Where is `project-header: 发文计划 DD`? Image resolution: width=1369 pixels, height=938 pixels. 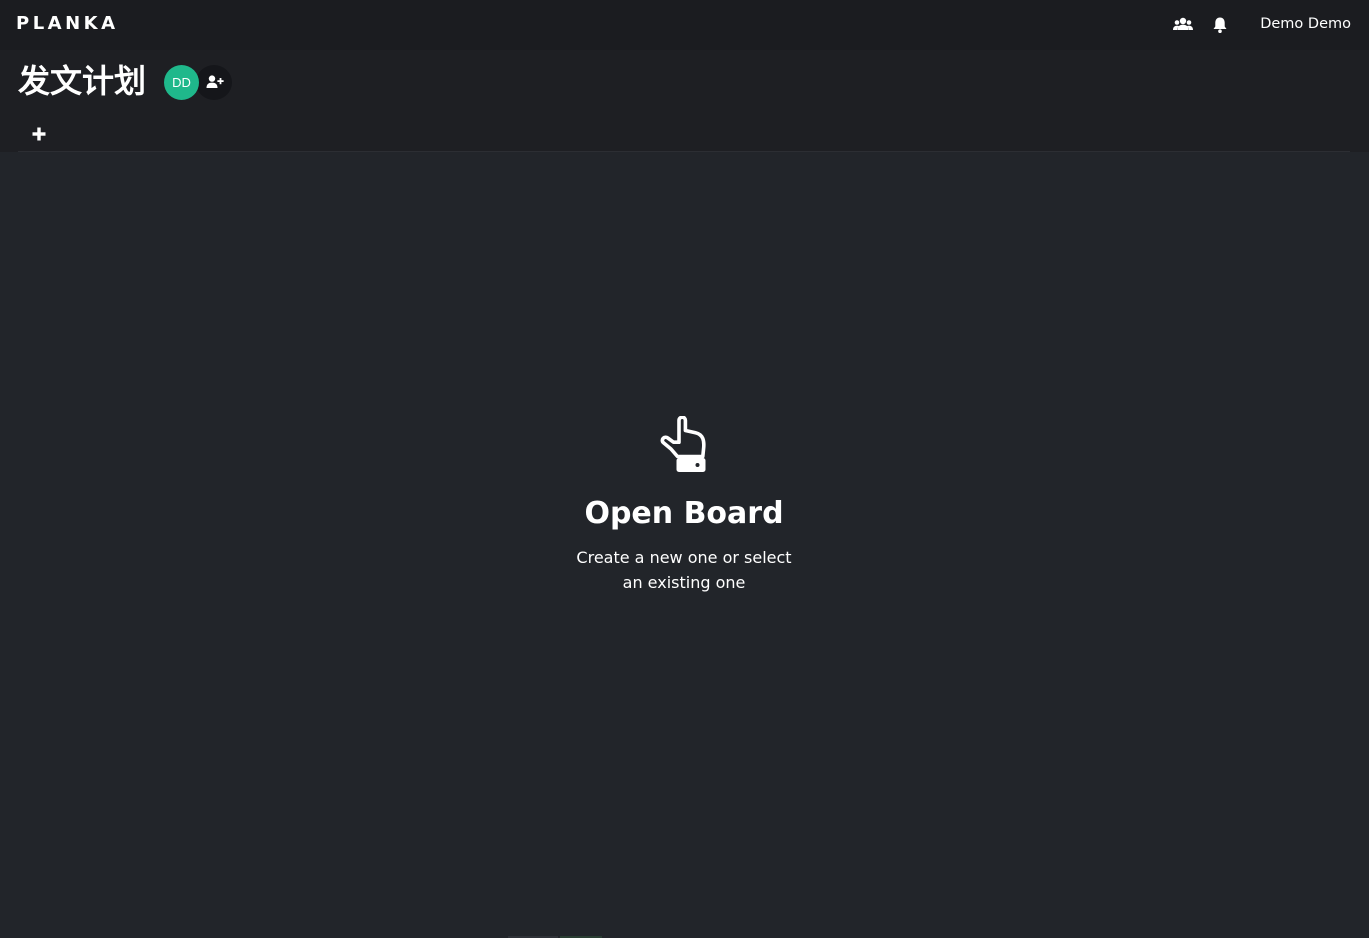
project-header: 发文计划 DD is located at coordinates (684, 101).